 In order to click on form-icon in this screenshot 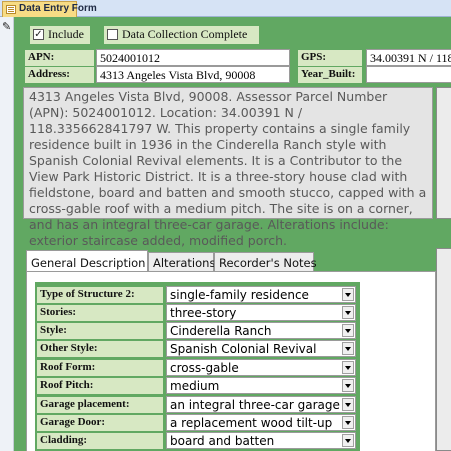, I will do `click(11, 9)`.